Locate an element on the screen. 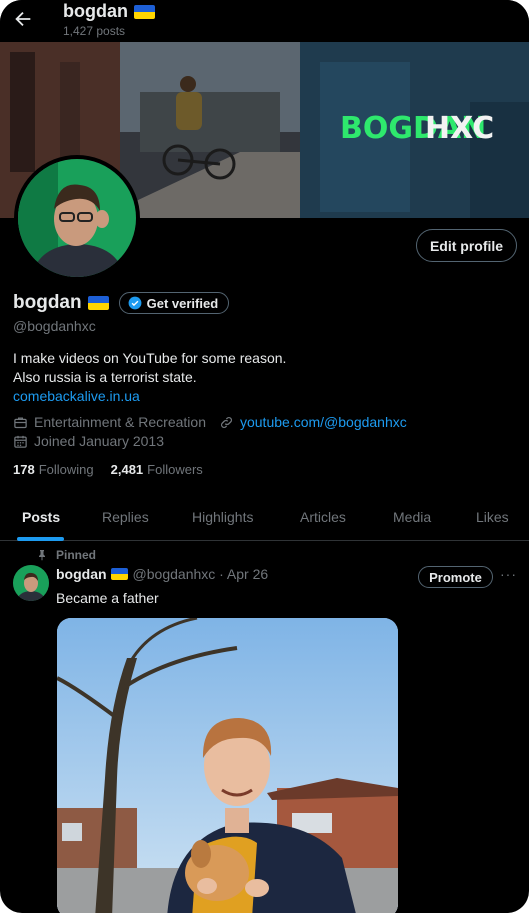  more-options-icon: ··· is located at coordinates (508, 574).